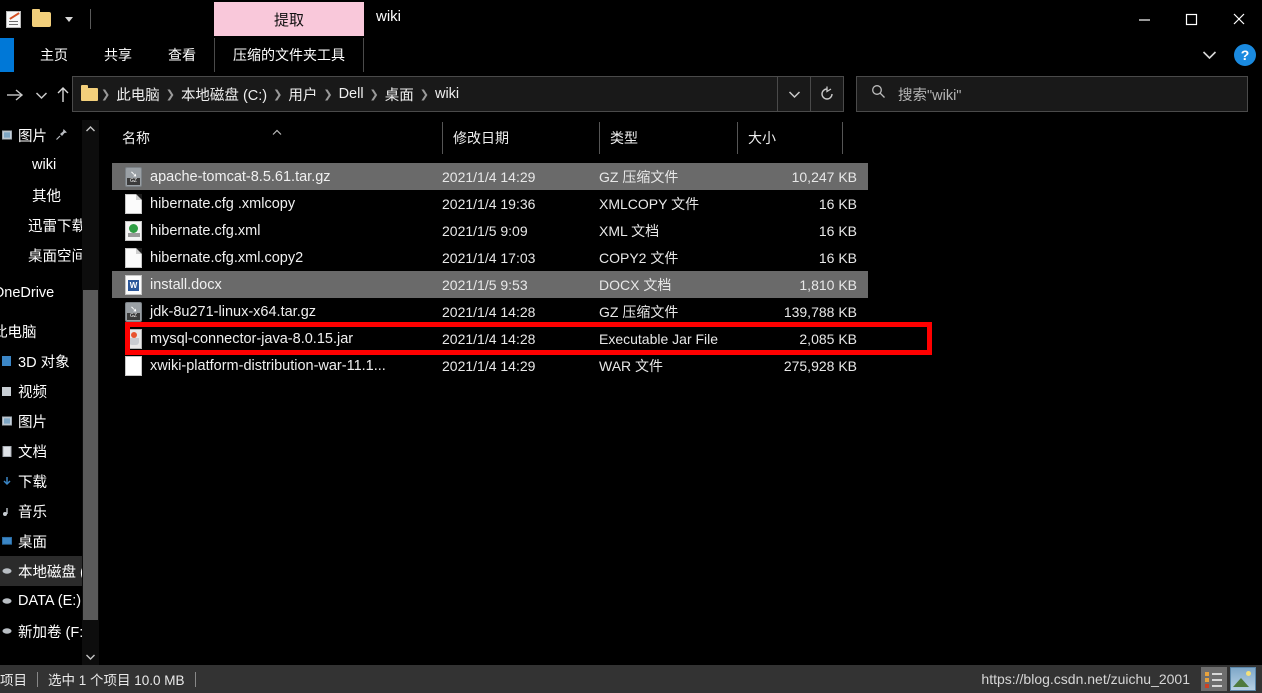 This screenshot has height=693, width=1262. I want to click on videos-icon, so click(7, 391).